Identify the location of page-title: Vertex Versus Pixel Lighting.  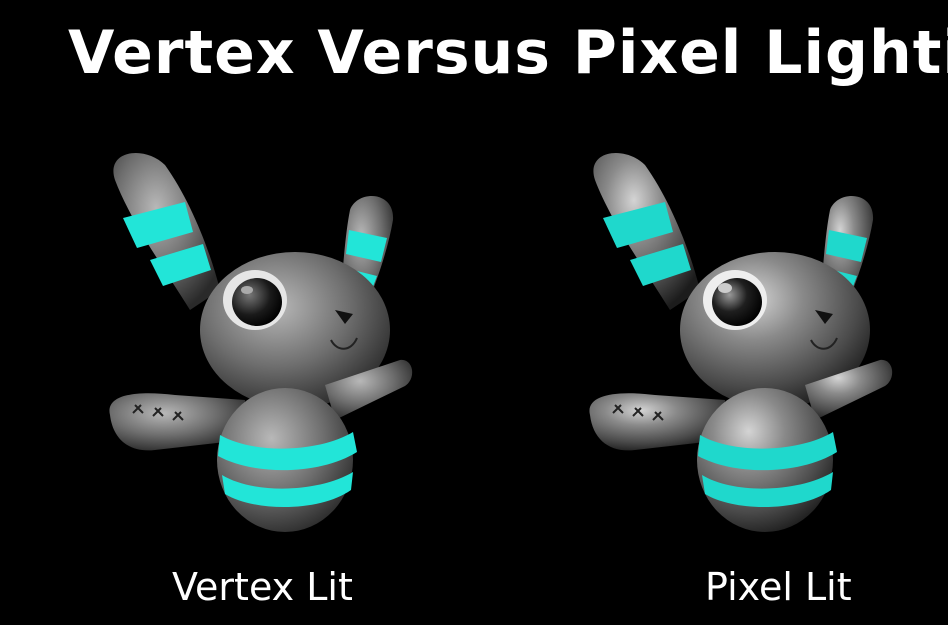
(508, 53).